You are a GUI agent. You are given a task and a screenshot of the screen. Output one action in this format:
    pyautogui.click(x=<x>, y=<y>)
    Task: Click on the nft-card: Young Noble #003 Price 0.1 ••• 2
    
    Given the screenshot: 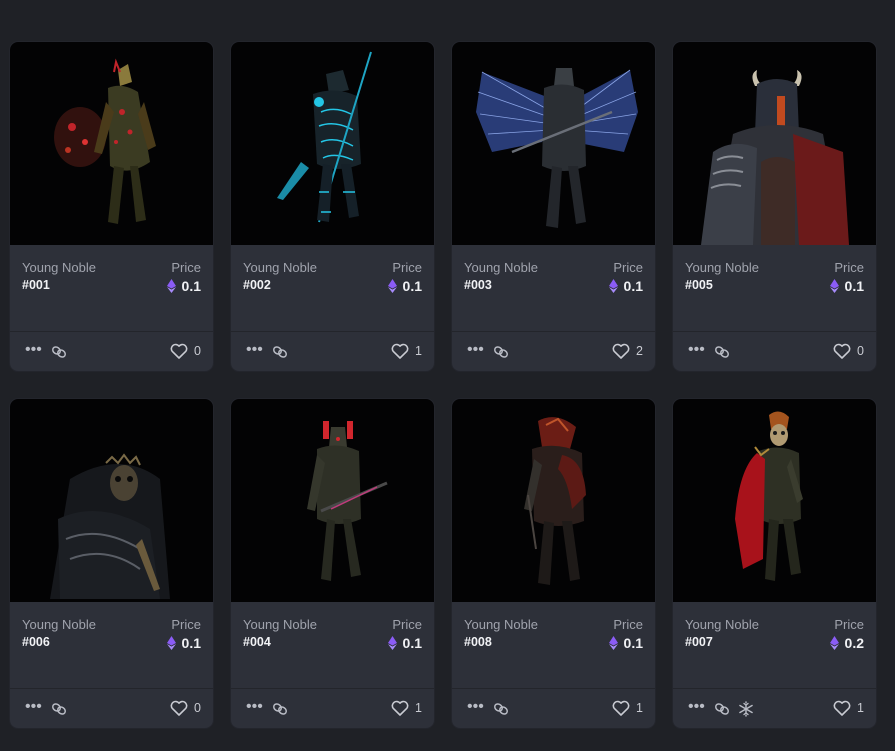 What is the action you would take?
    pyautogui.click(x=553, y=206)
    